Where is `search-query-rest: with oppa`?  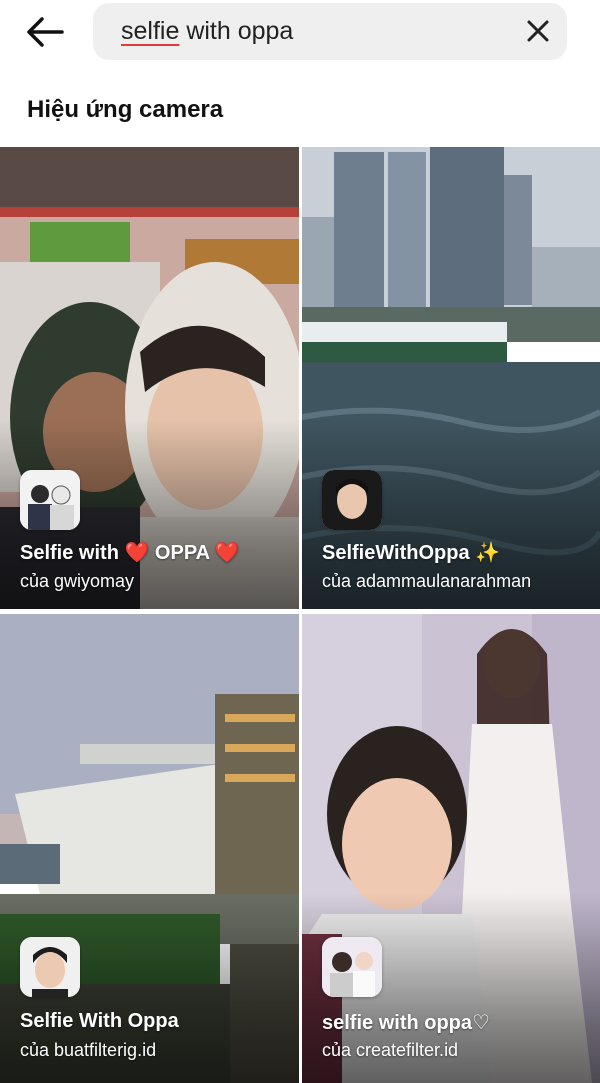 search-query-rest: with oppa is located at coordinates (236, 31).